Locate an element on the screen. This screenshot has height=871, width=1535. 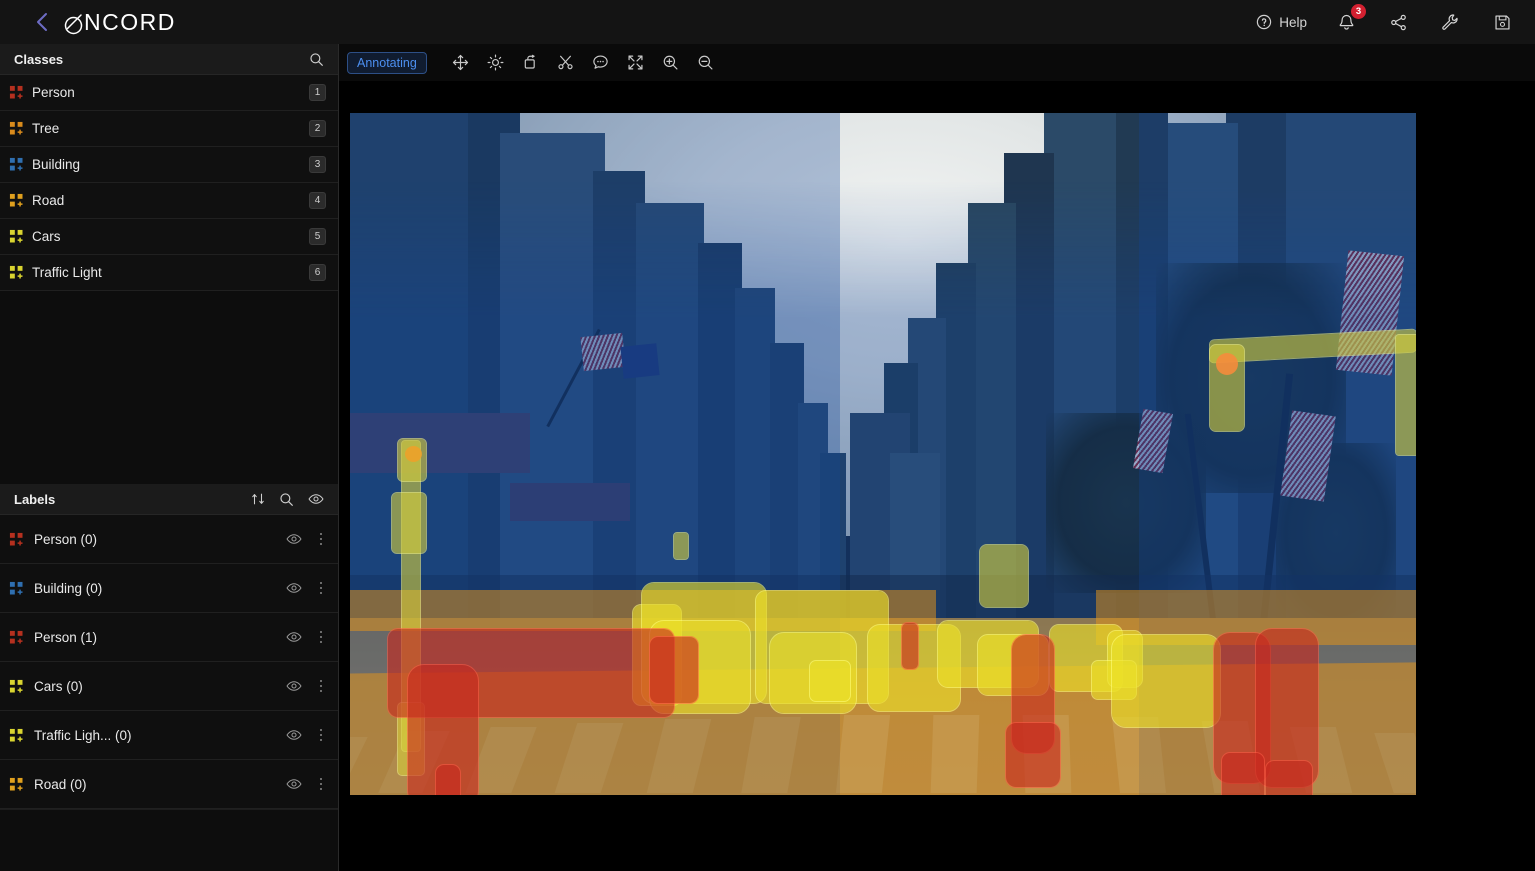
label-name: Cars (0) is located at coordinates (58, 686).